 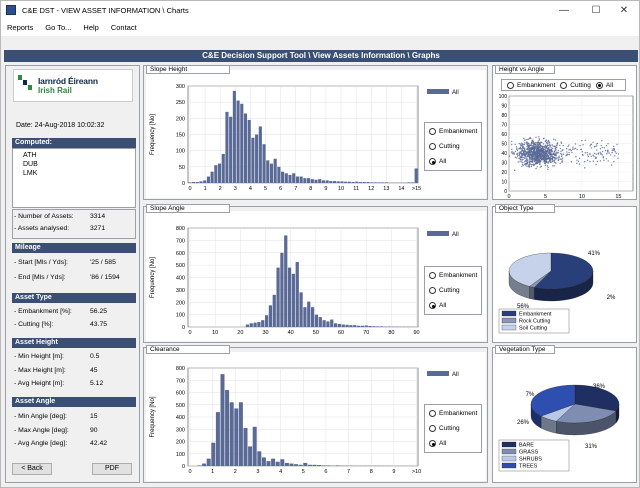 I want to click on minimize-button: —, so click(x=564, y=10).